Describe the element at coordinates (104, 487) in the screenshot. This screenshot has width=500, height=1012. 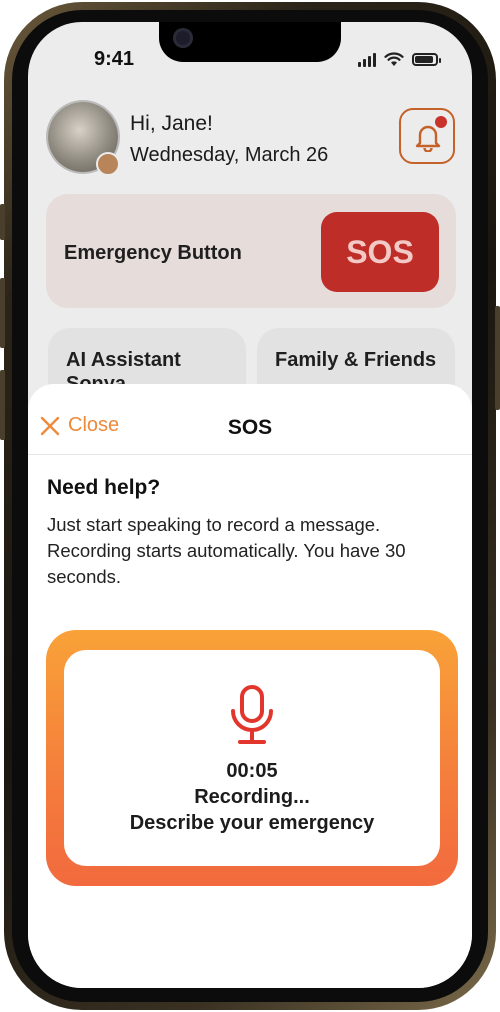
I see `help-title: Need help?` at that location.